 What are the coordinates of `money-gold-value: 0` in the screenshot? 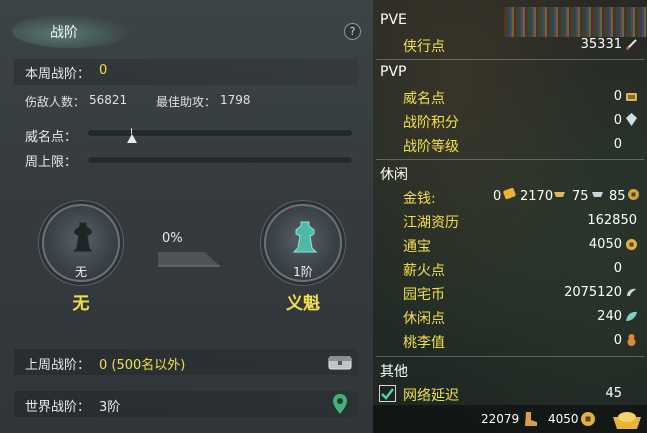 It's located at (497, 196).